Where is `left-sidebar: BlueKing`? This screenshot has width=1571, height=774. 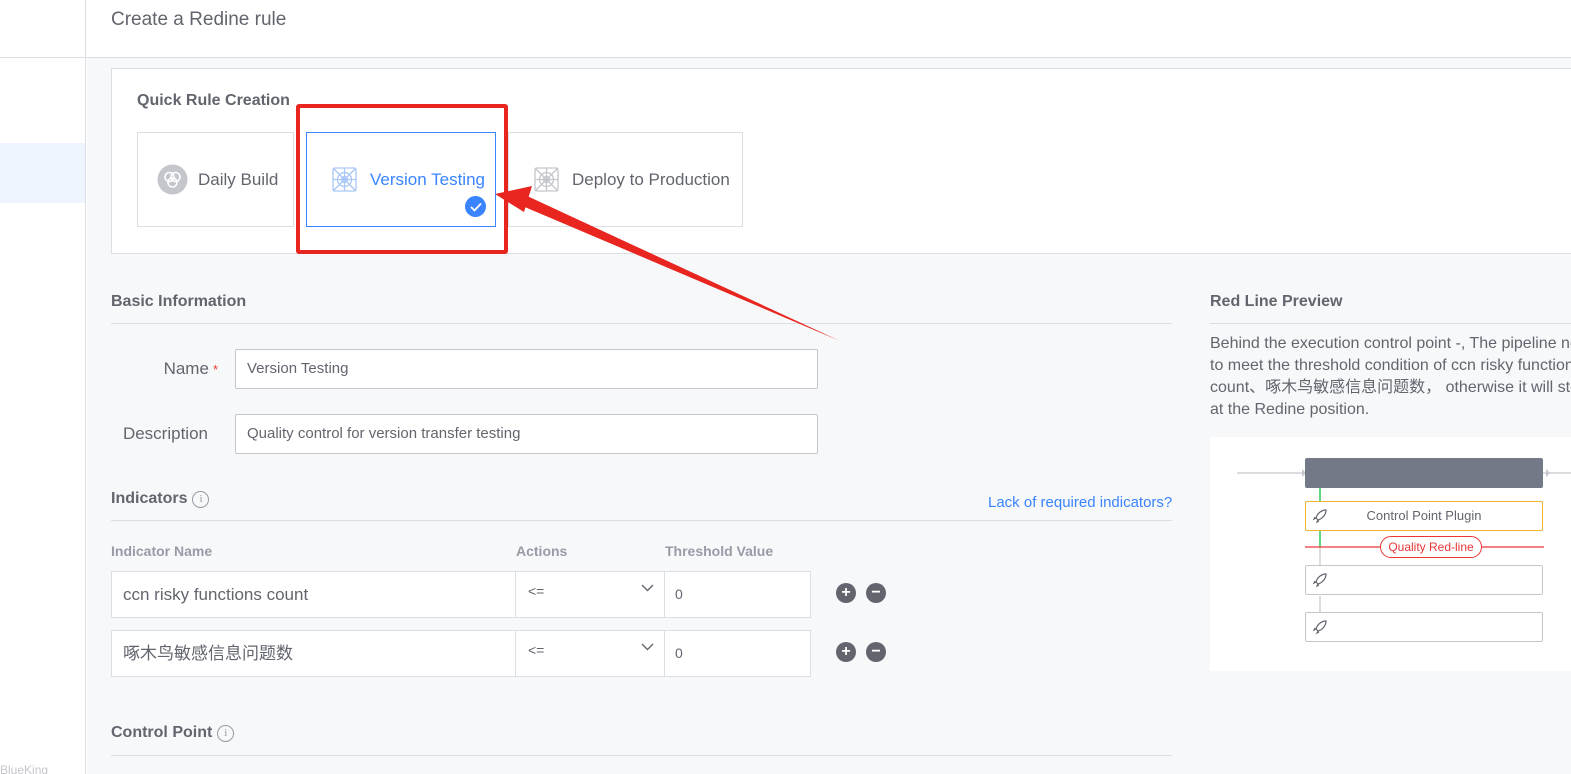
left-sidebar: BlueKing is located at coordinates (43, 387).